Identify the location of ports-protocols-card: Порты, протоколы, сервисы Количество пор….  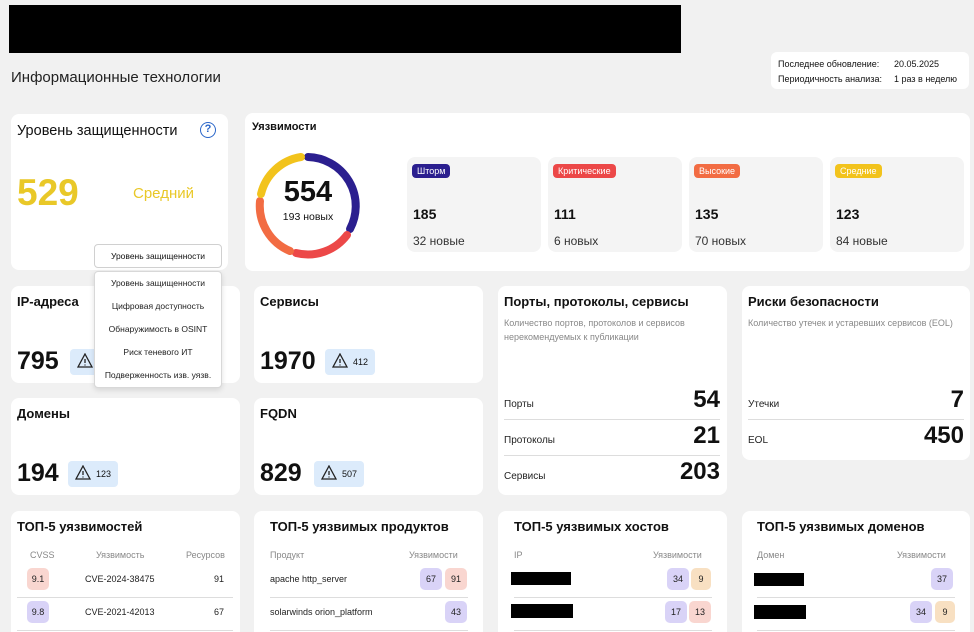
(612, 390).